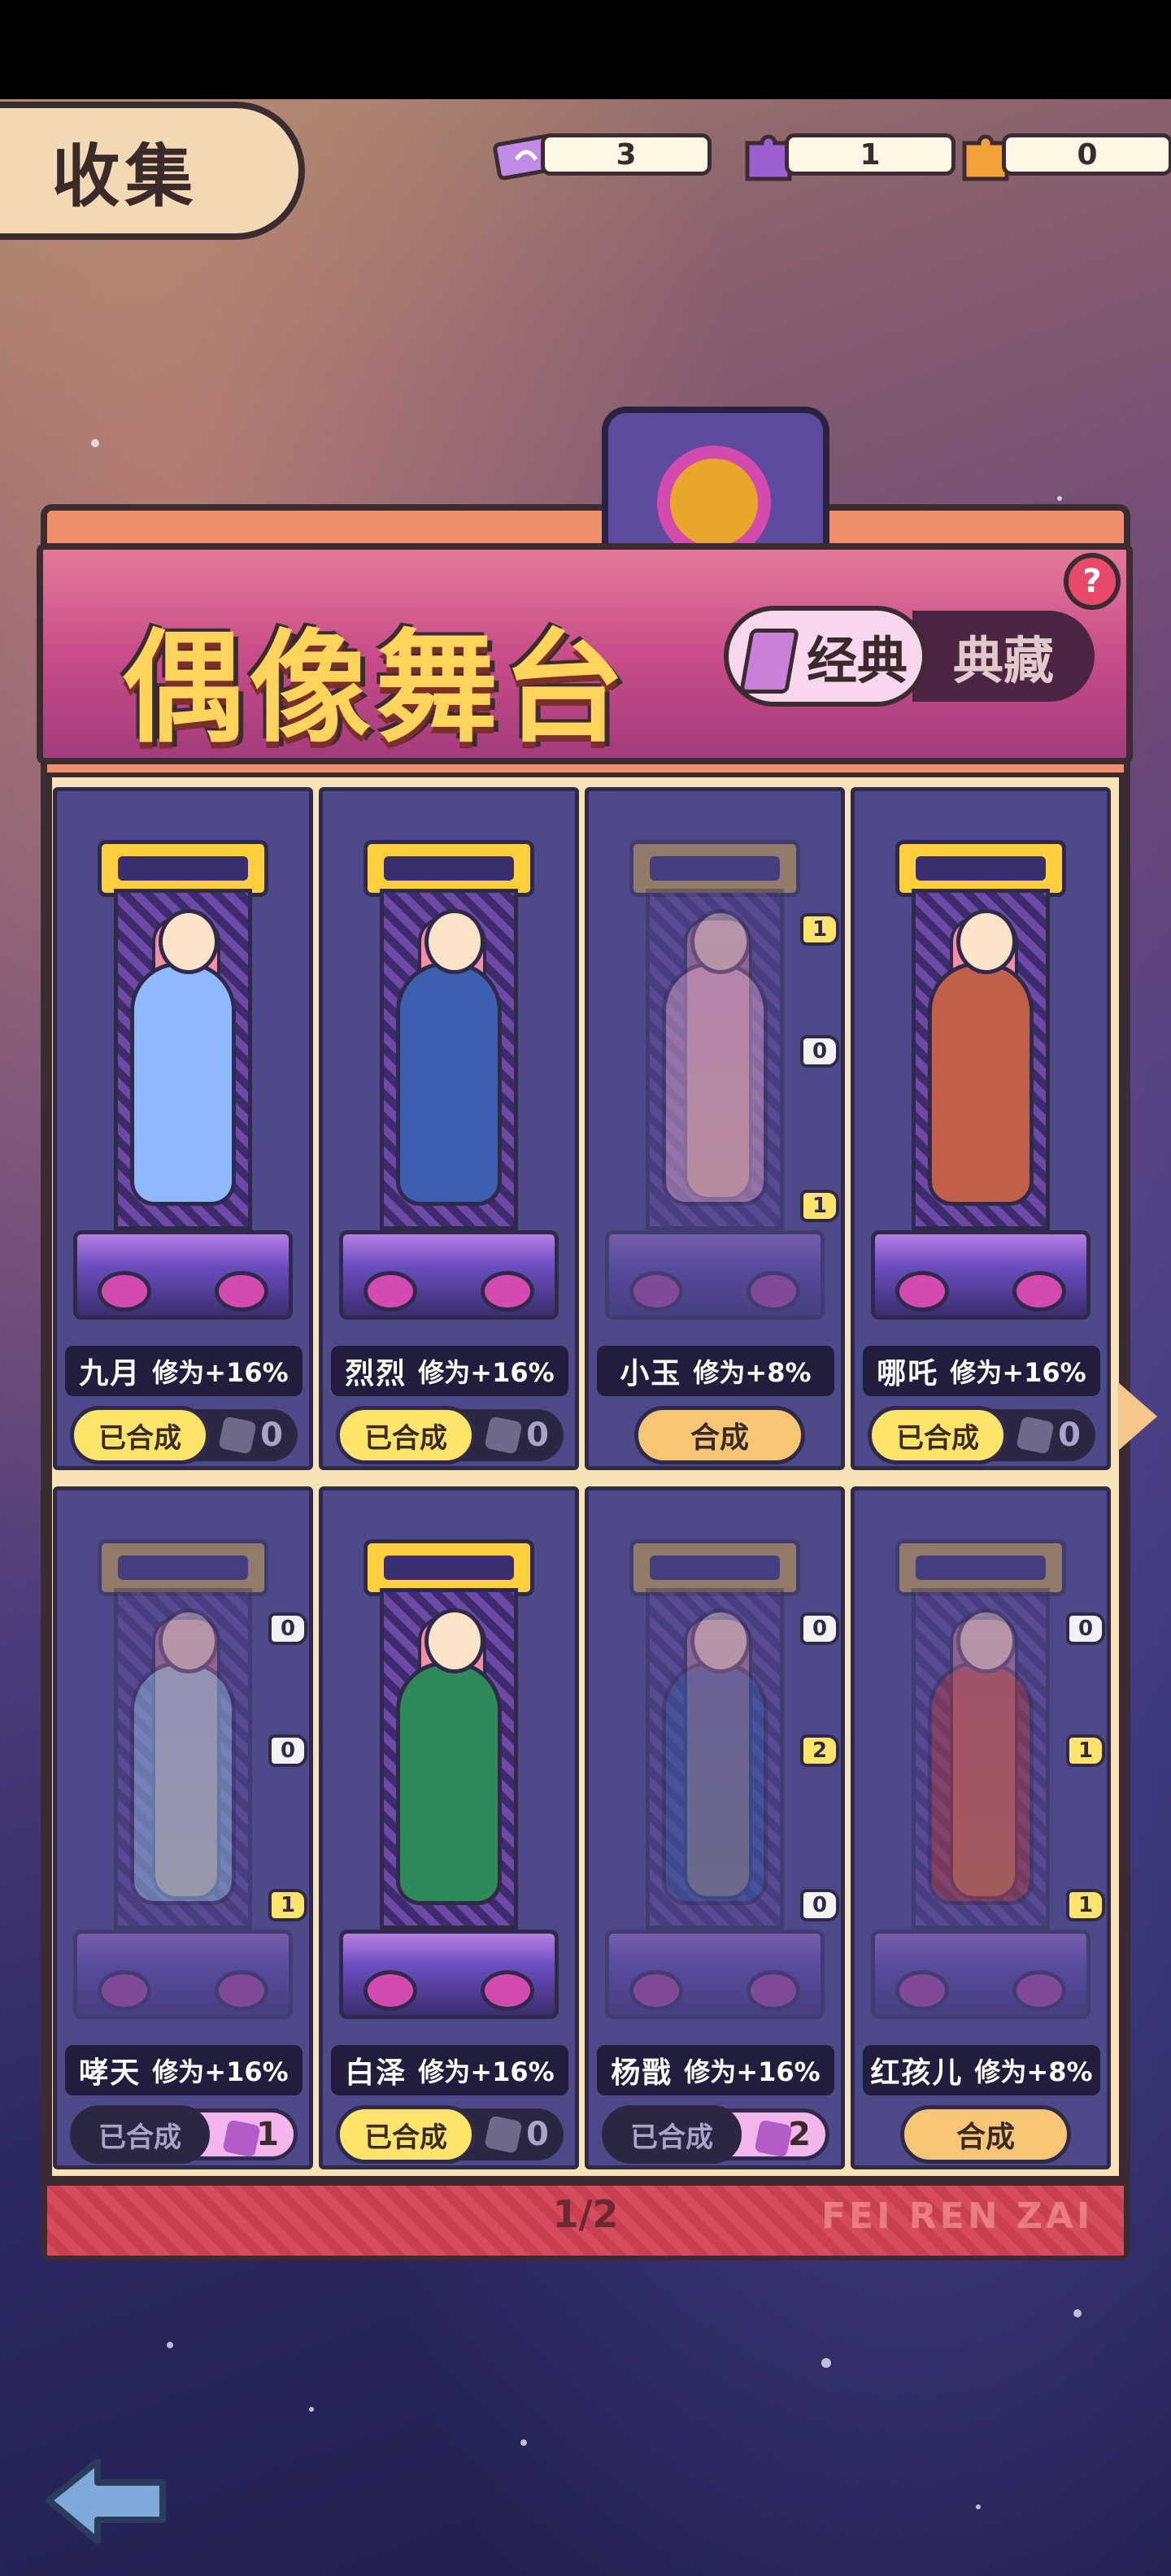  What do you see at coordinates (651, 1374) in the screenshot?
I see `idol-name: 小玉` at bounding box center [651, 1374].